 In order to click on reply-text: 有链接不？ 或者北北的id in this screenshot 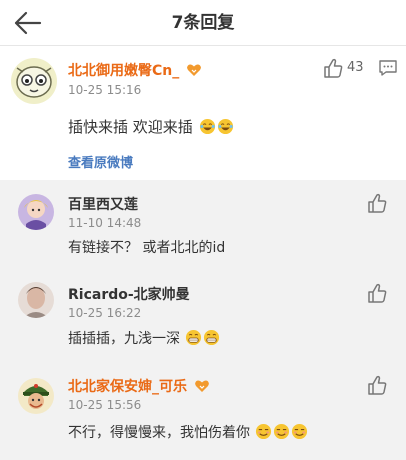, I will do `click(147, 248)`.